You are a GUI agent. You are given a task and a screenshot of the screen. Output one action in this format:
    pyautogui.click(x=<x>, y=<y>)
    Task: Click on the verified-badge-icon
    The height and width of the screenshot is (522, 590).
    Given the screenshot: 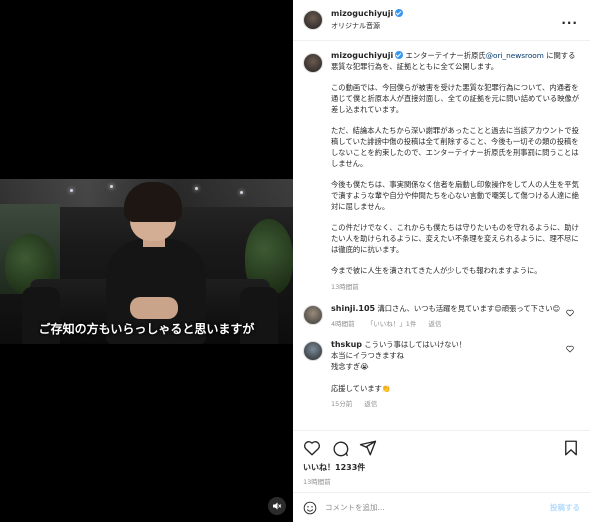 What is the action you would take?
    pyautogui.click(x=399, y=13)
    